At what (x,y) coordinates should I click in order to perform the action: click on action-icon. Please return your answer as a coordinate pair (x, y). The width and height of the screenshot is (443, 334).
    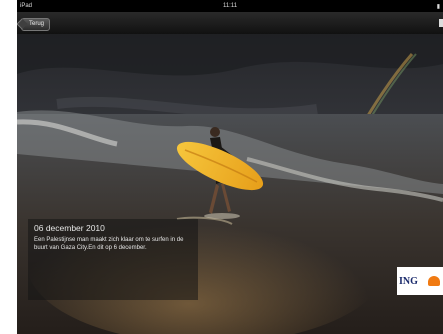
    Looking at the image, I should click on (441, 23).